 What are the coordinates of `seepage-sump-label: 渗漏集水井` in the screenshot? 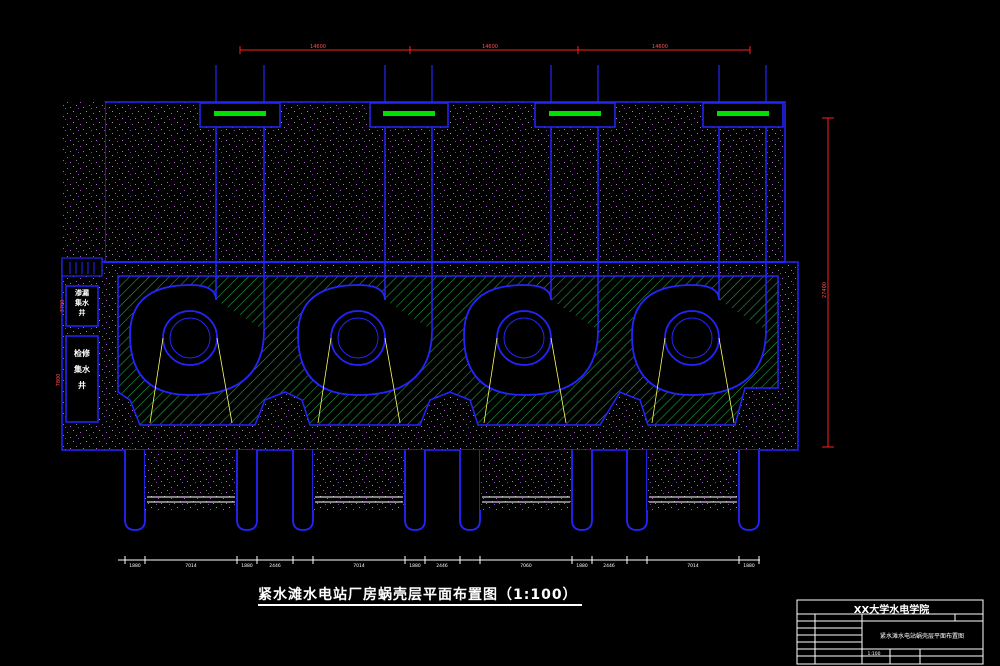 It's located at (82, 303).